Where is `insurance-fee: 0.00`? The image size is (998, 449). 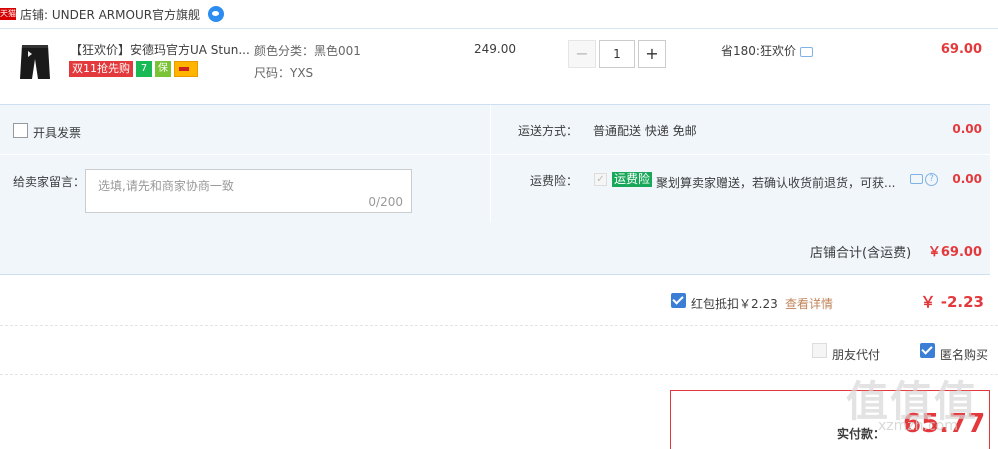 insurance-fee: 0.00 is located at coordinates (967, 179).